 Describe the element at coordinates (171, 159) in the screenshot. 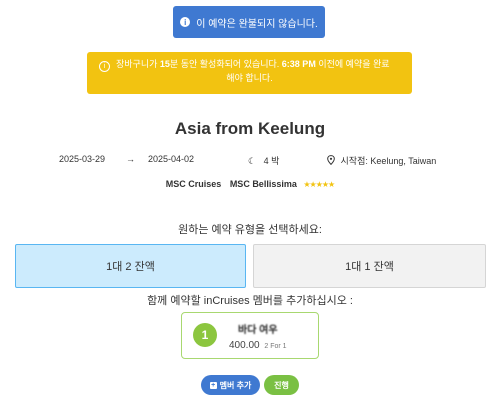

I see `end-date: 2025-04-02` at that location.